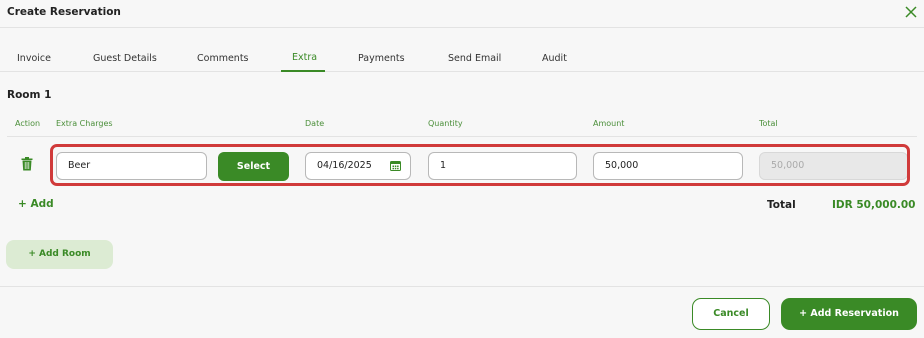 The width and height of the screenshot is (924, 338). I want to click on total-label: Total, so click(781, 205).